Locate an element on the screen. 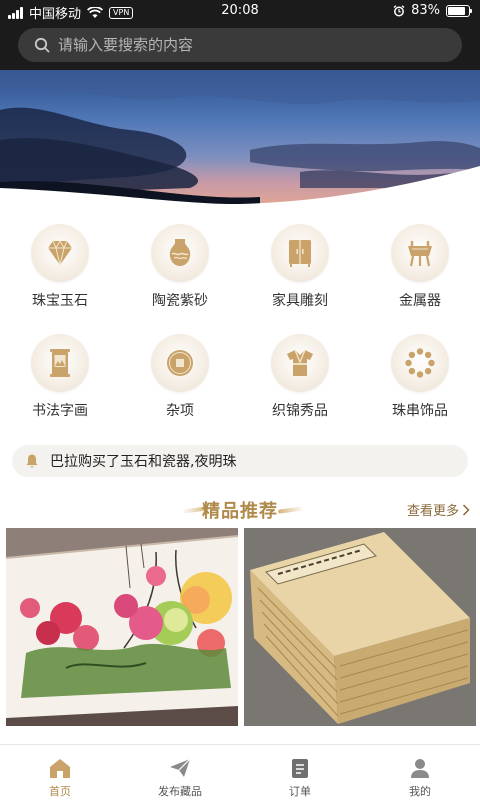 This screenshot has width=480, height=800. tab-publish: 发布藏品 is located at coordinates (180, 772).